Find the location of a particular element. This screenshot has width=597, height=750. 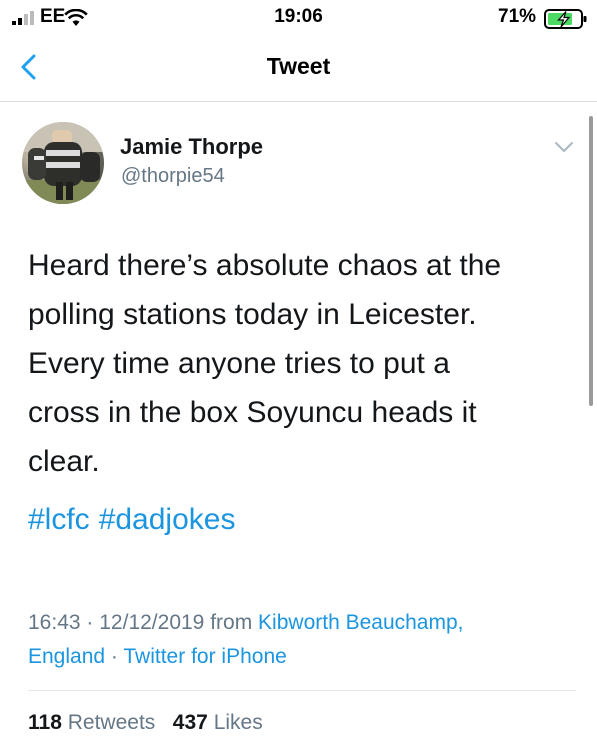

tweet-text-line: Every time anyone tries to put a is located at coordinates (239, 363).